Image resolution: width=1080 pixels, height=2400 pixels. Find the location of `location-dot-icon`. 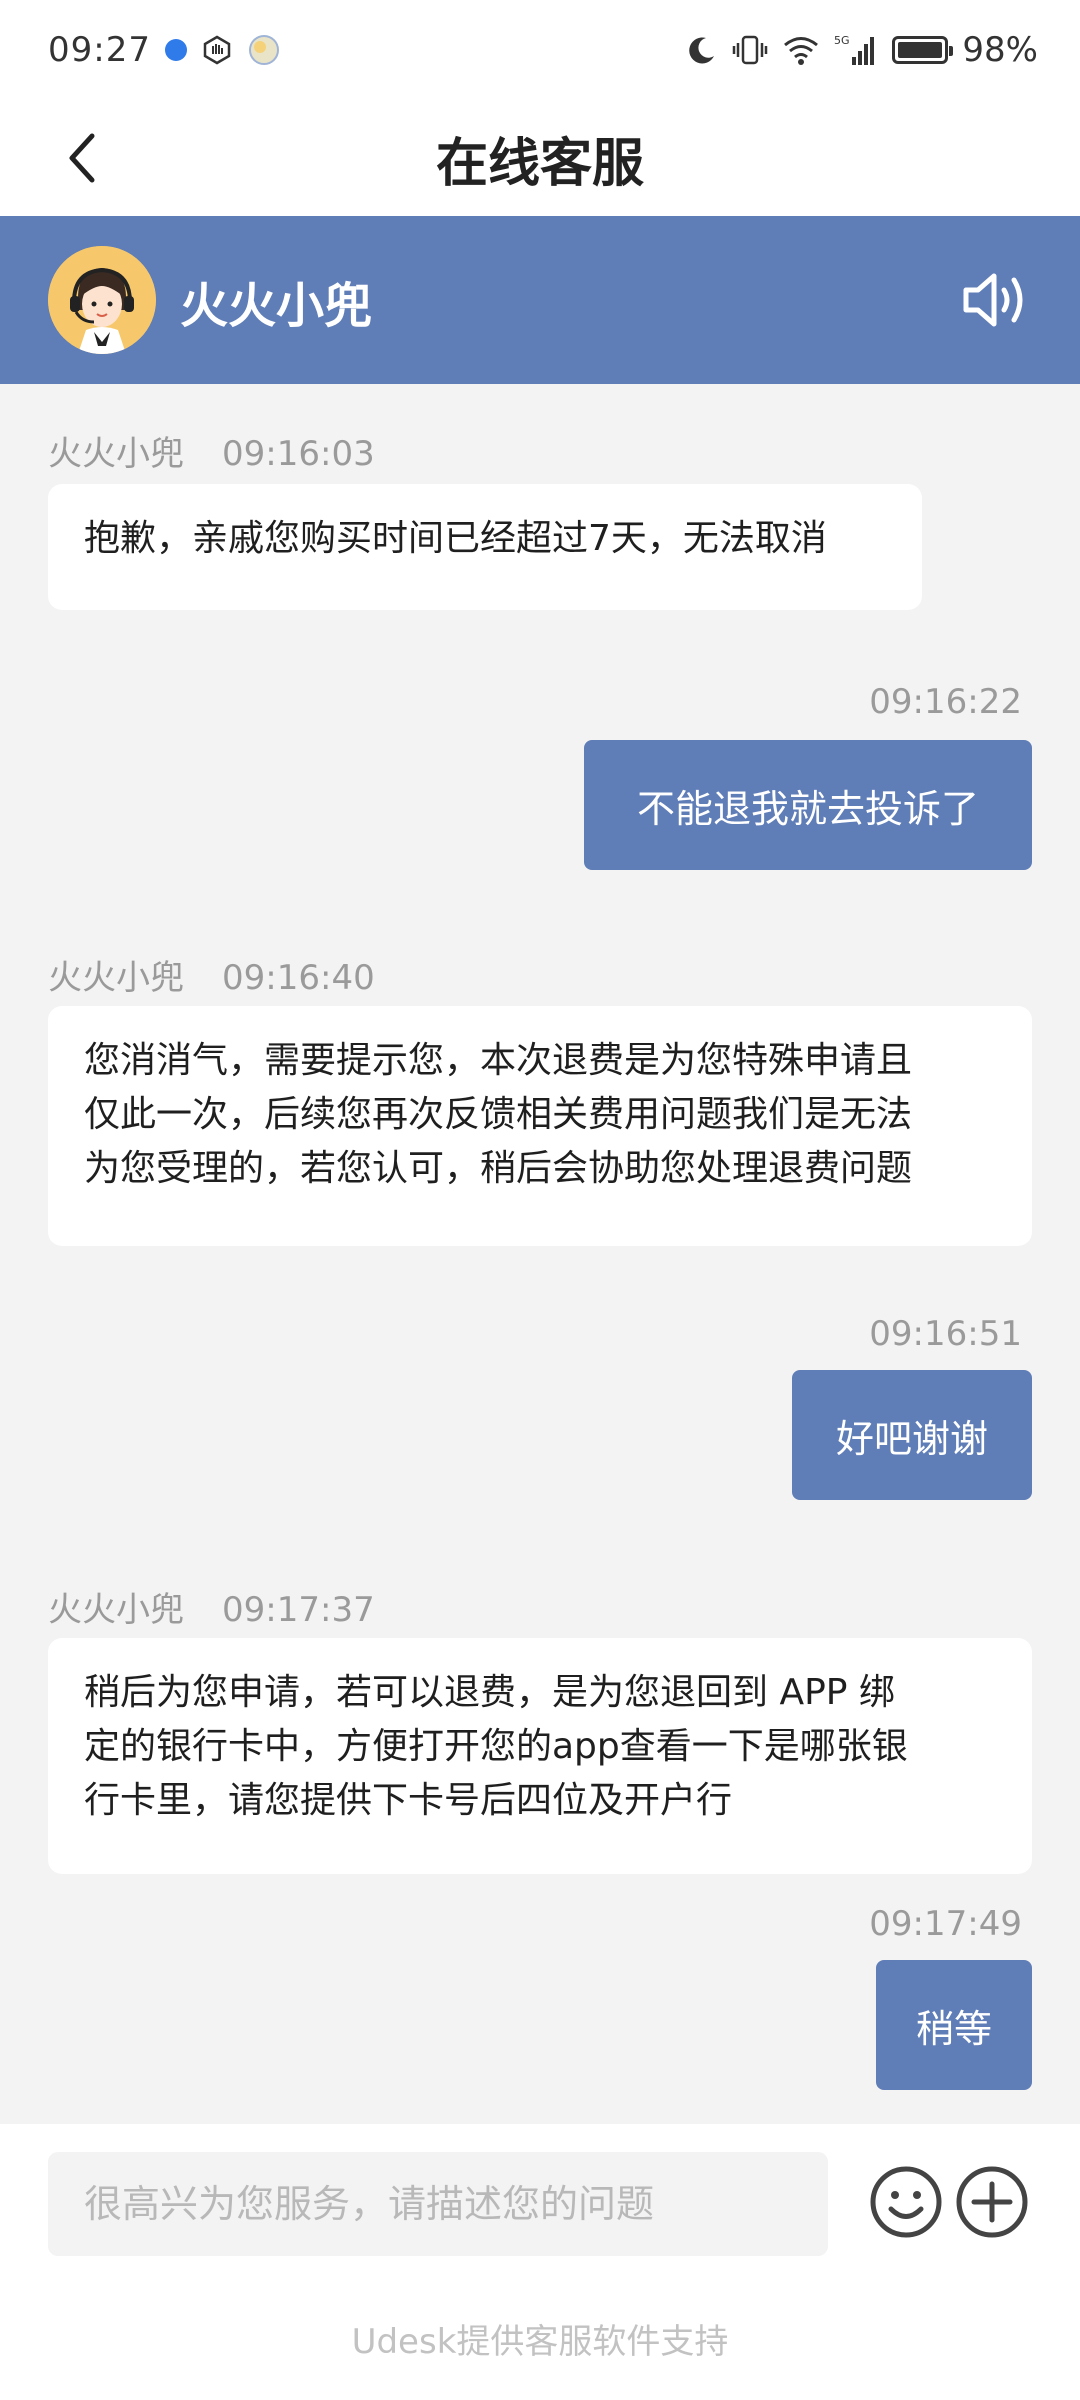

location-dot-icon is located at coordinates (175, 50).